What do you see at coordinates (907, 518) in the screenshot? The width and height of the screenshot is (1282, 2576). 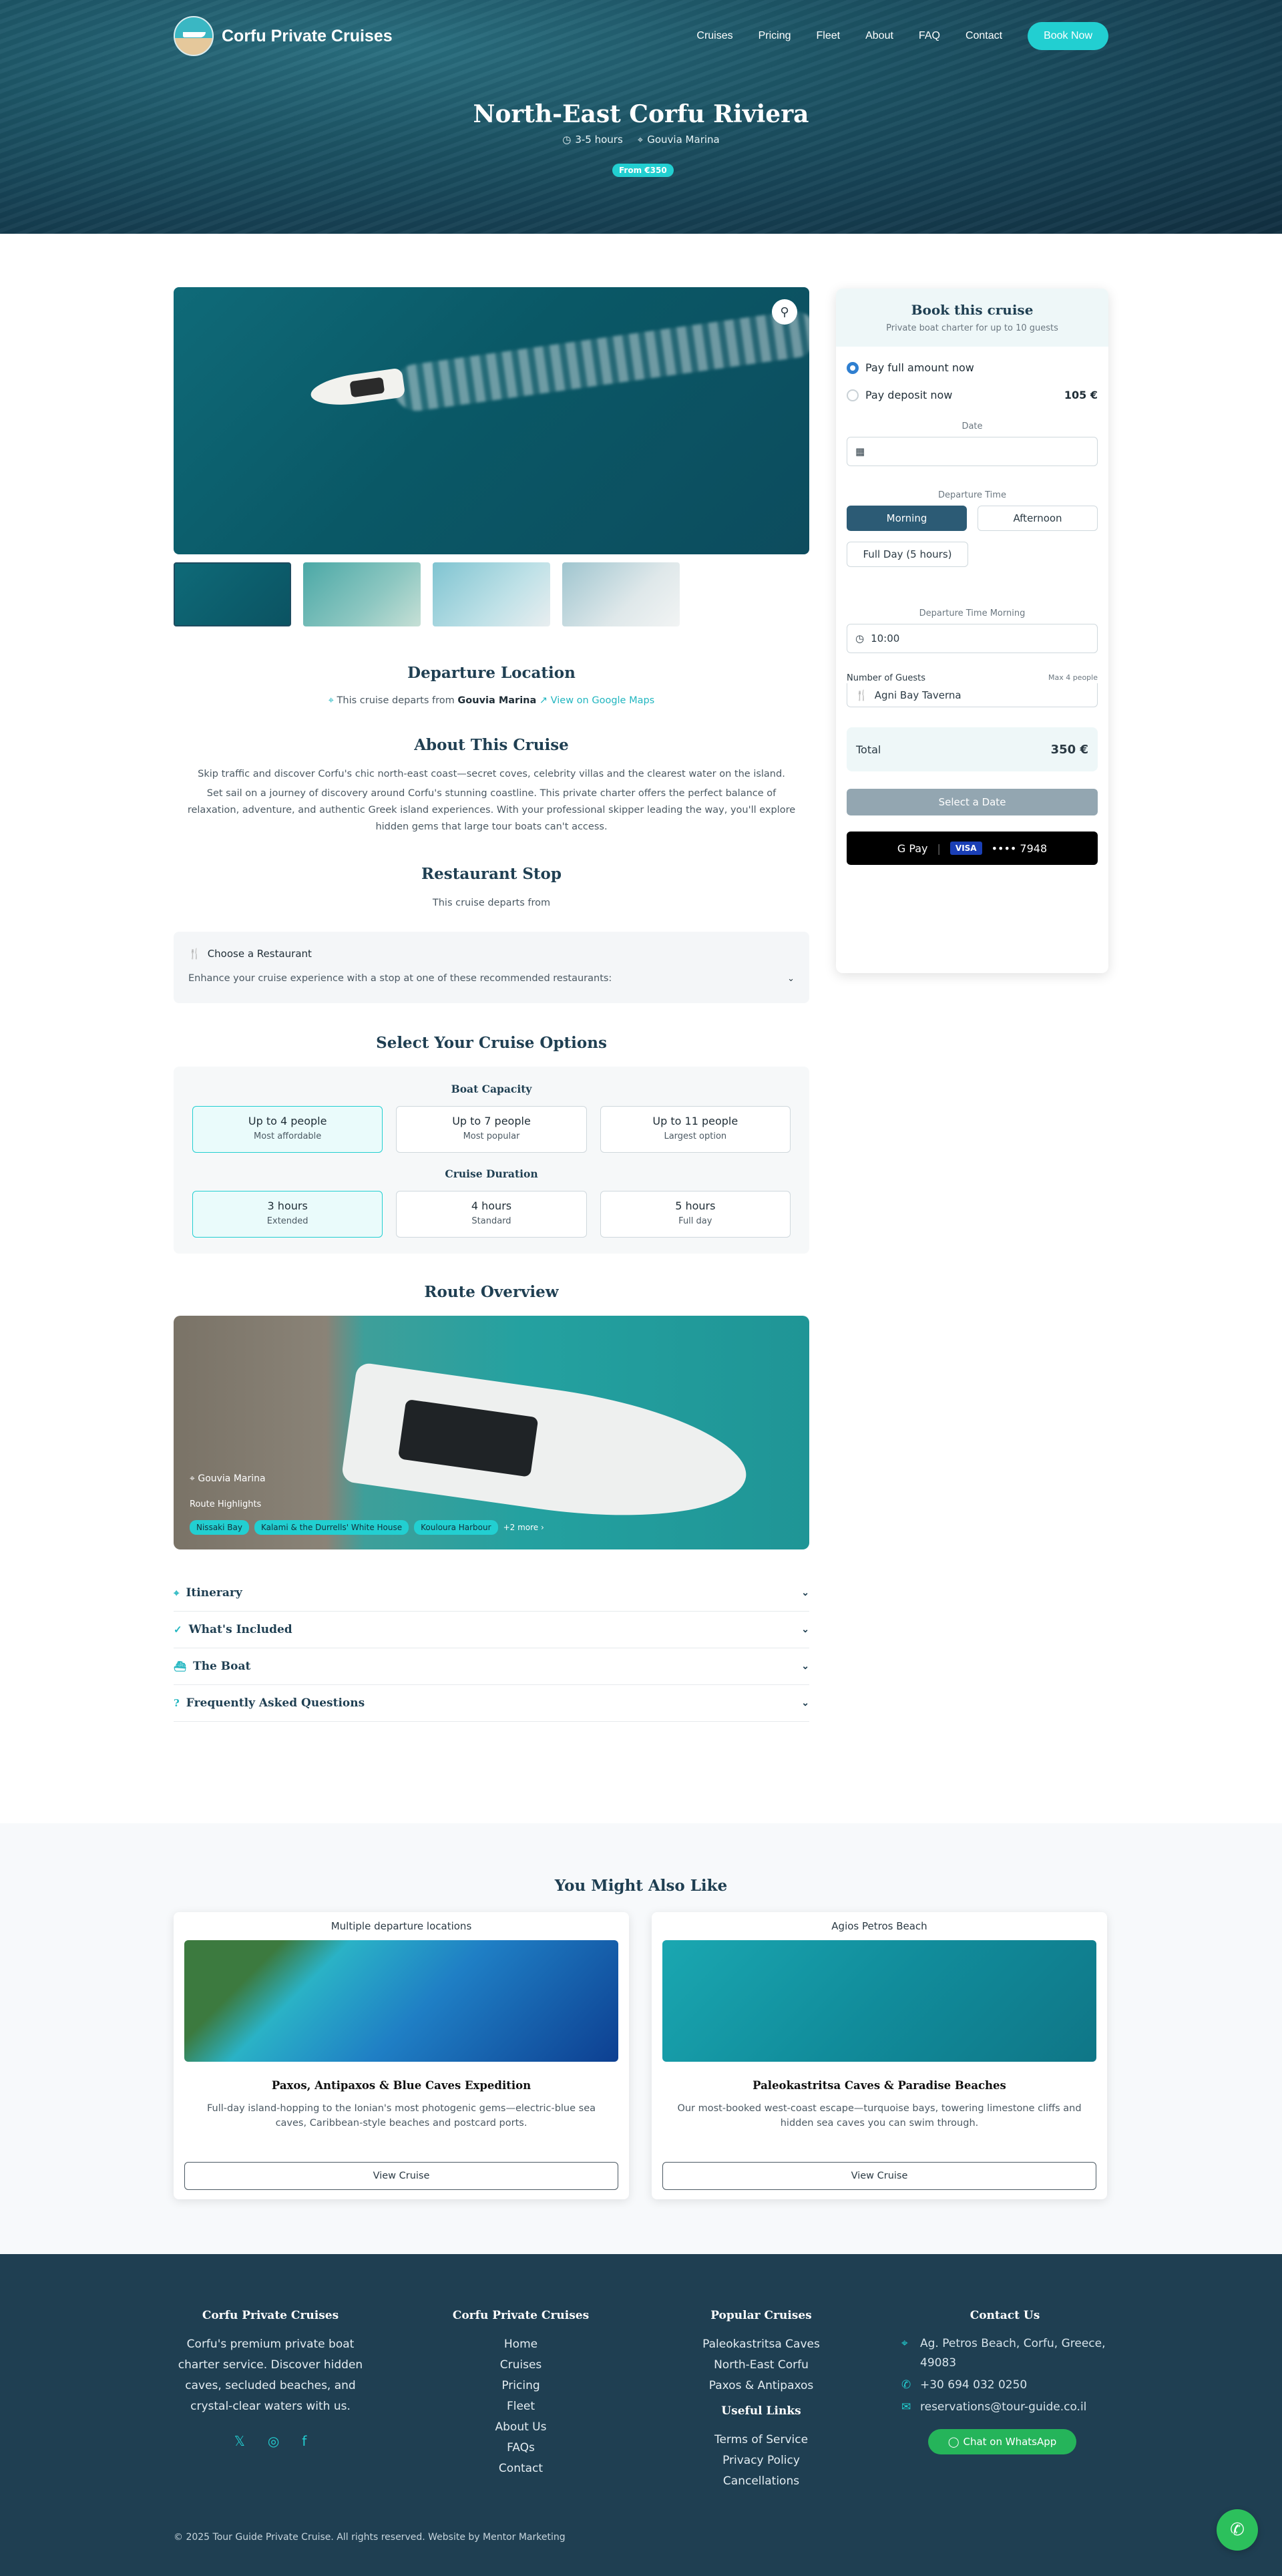 I see `morning-button: Morning` at bounding box center [907, 518].